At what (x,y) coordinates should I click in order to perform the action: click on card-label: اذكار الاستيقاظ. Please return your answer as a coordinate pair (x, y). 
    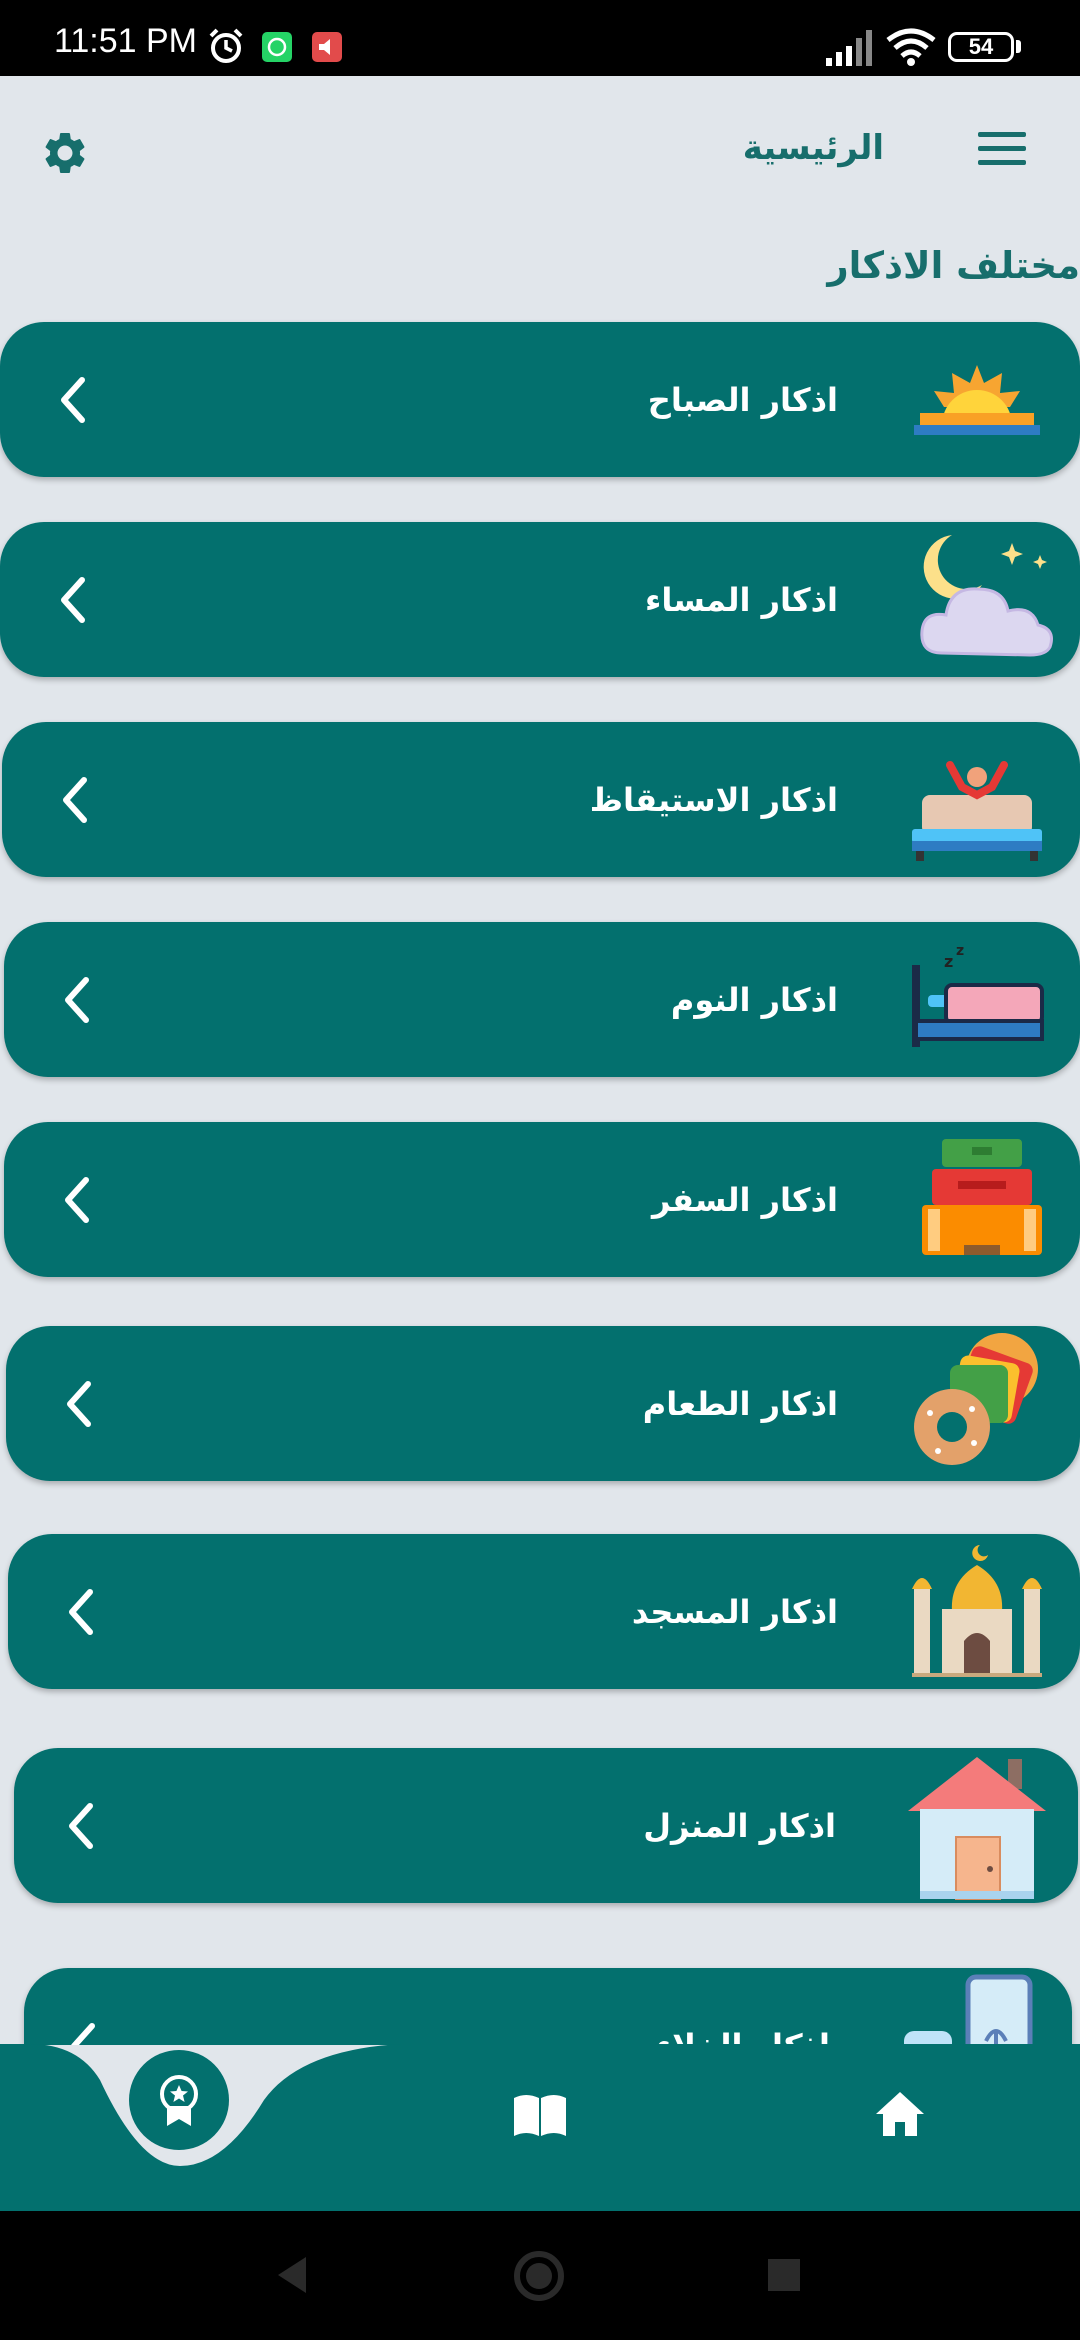
    Looking at the image, I should click on (713, 799).